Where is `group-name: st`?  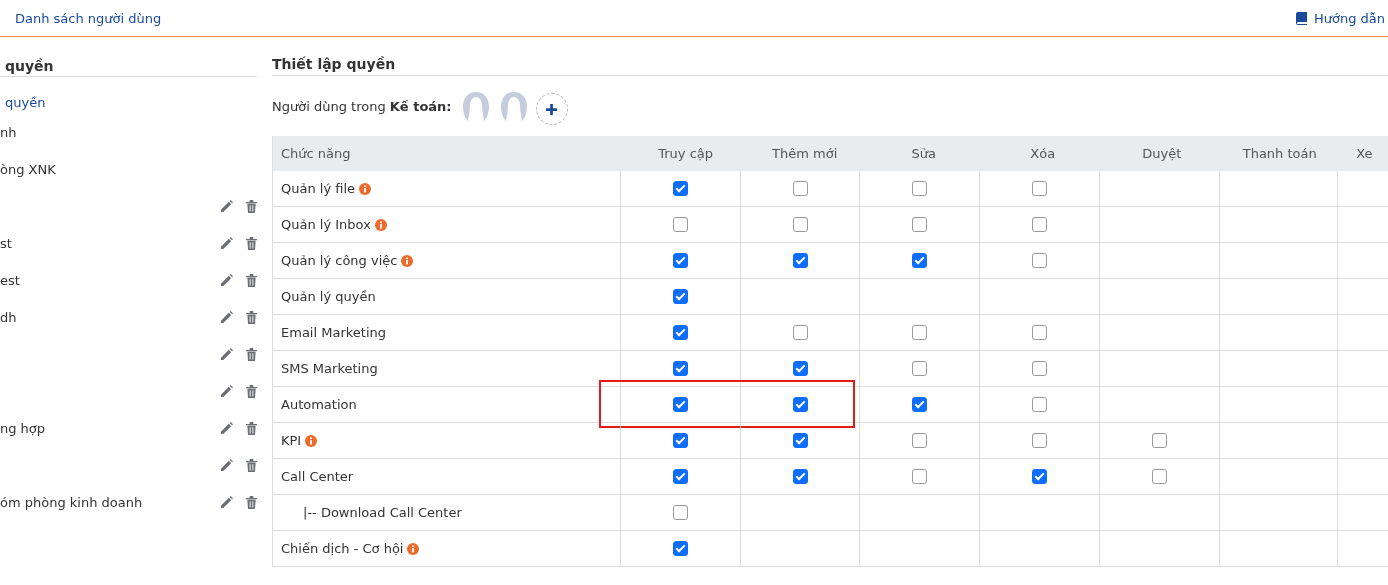
group-name: st is located at coordinates (6, 243).